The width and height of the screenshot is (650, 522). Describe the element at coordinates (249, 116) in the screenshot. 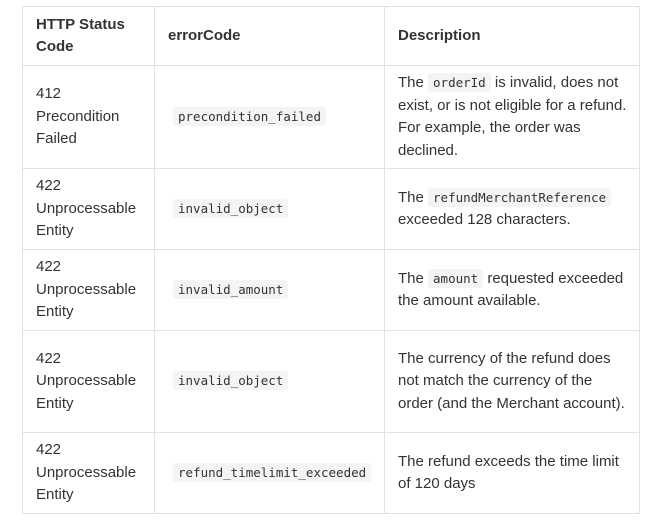

I see `error-code: precondition_failed` at that location.